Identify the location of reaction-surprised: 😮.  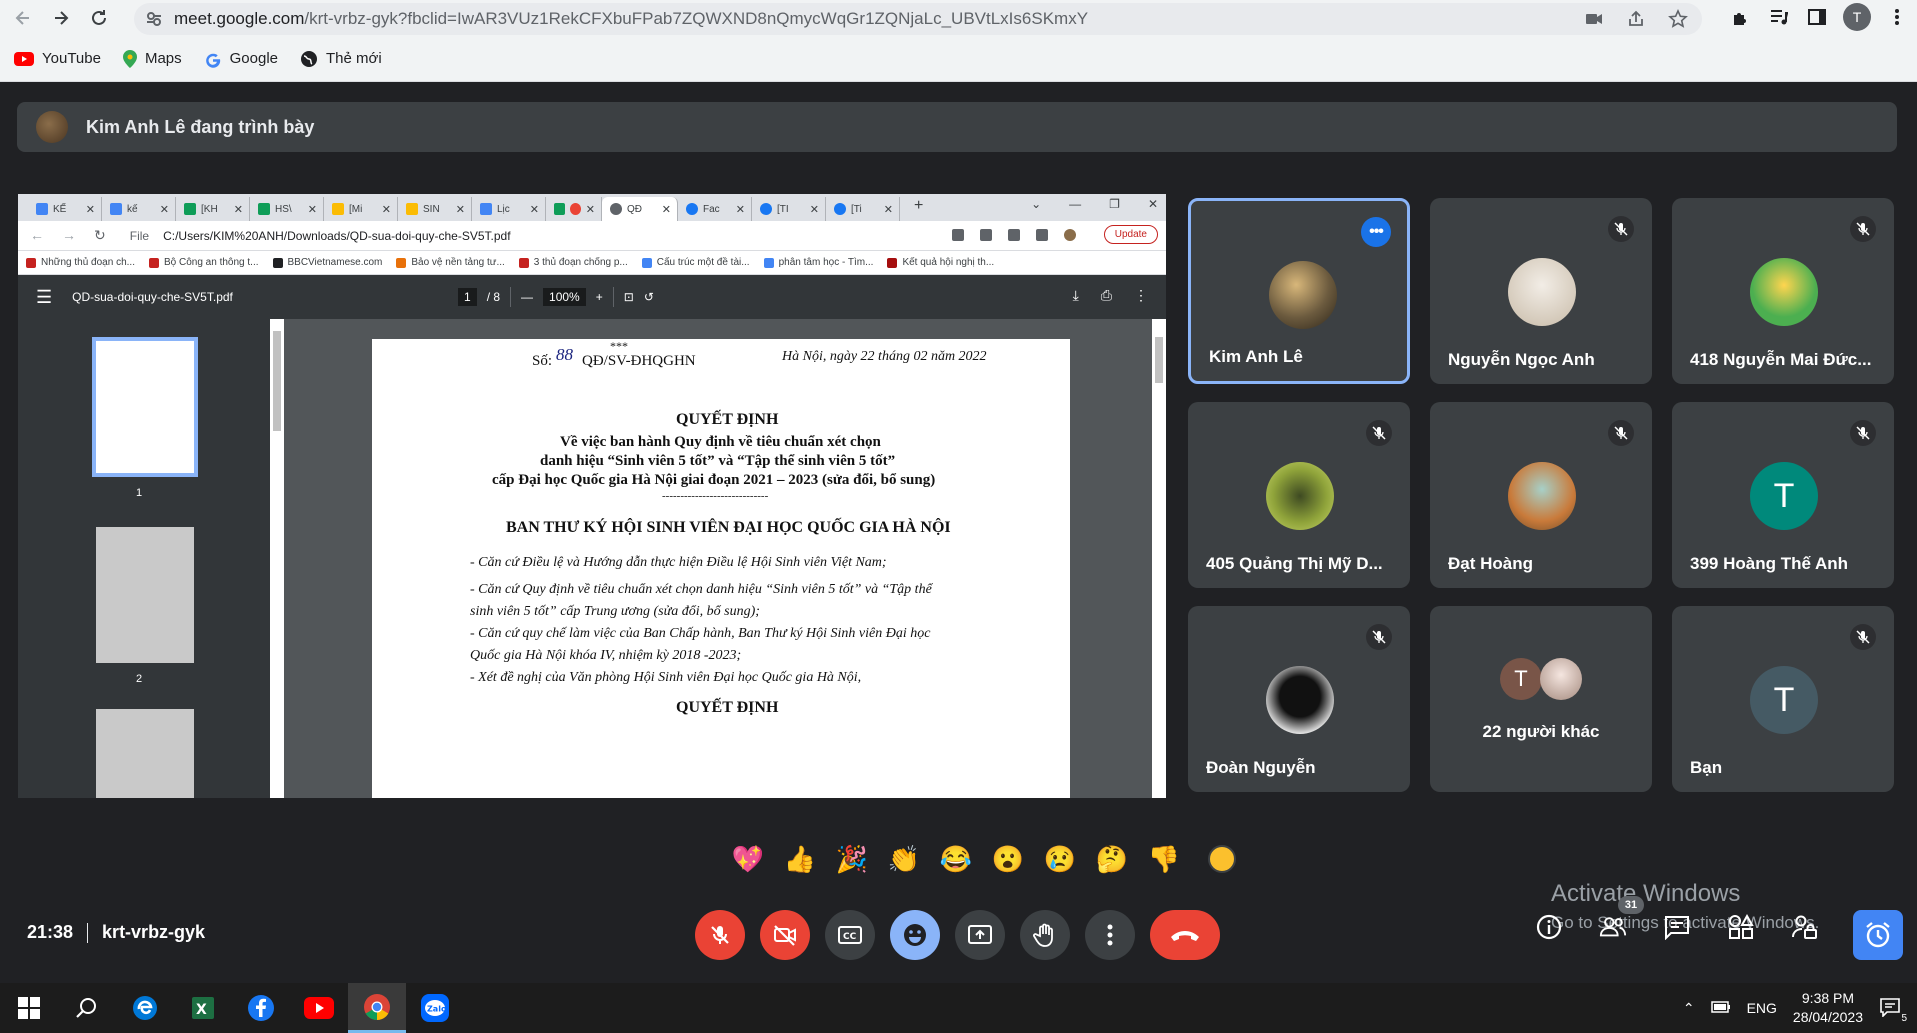
(1008, 859).